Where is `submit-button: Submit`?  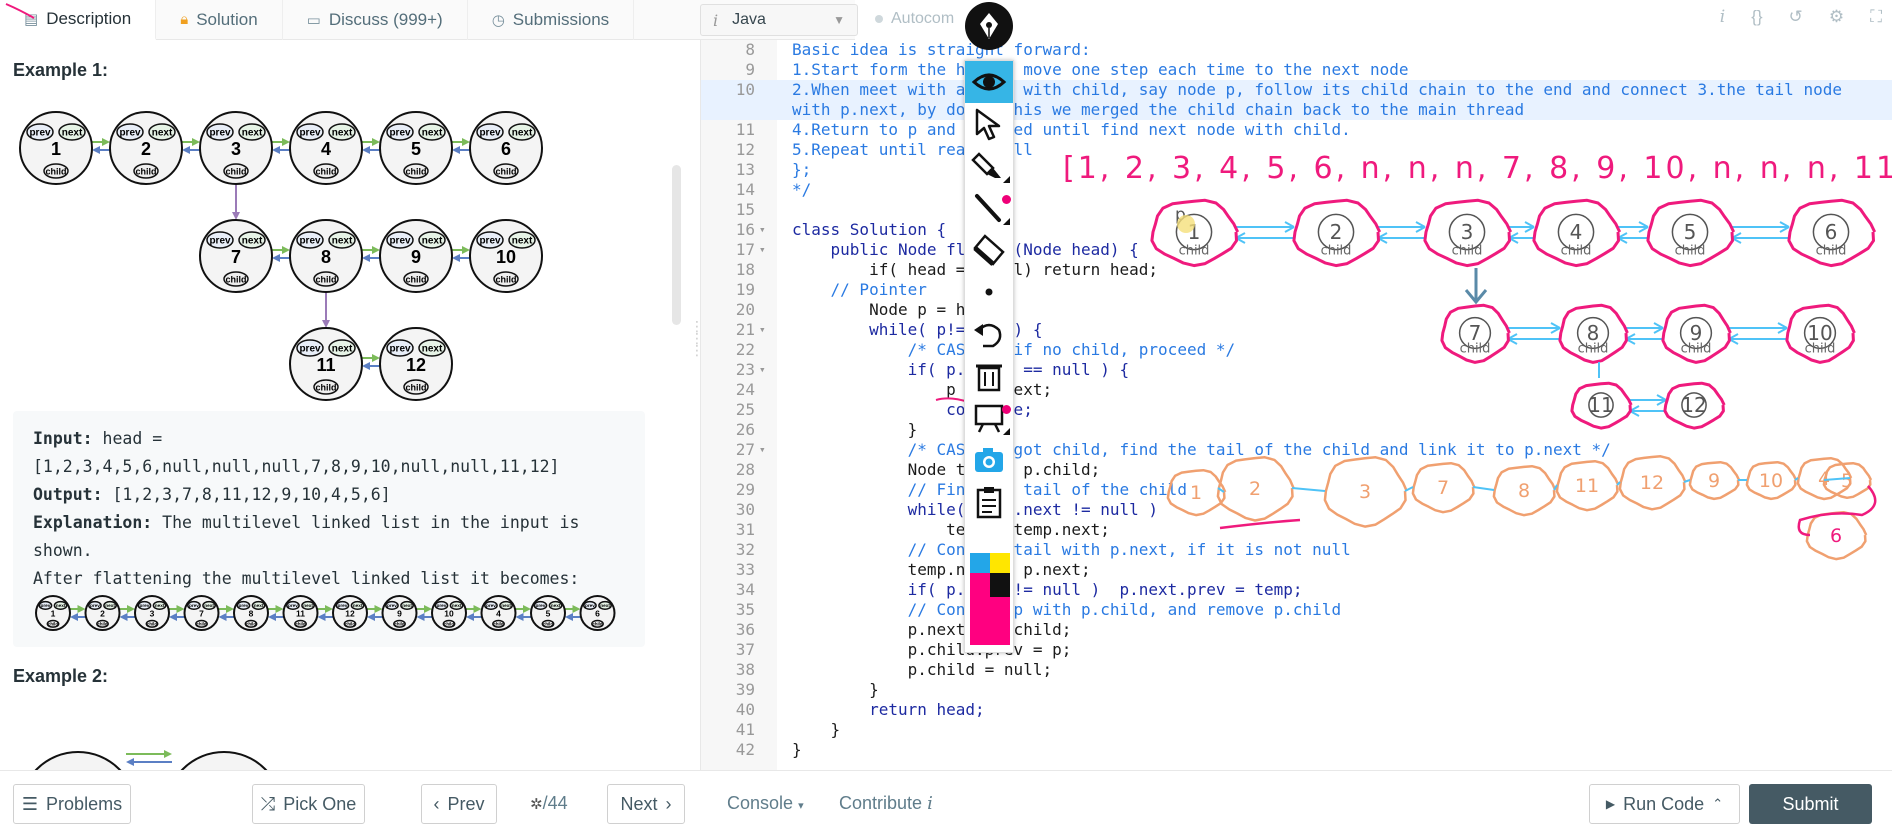 submit-button: Submit is located at coordinates (1810, 804).